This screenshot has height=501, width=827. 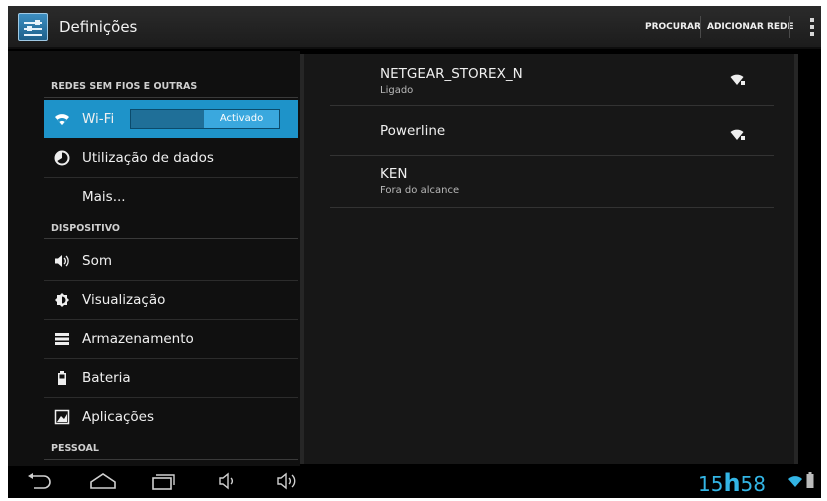 I want to click on sidebar-item-display: Visualização, so click(x=171, y=300).